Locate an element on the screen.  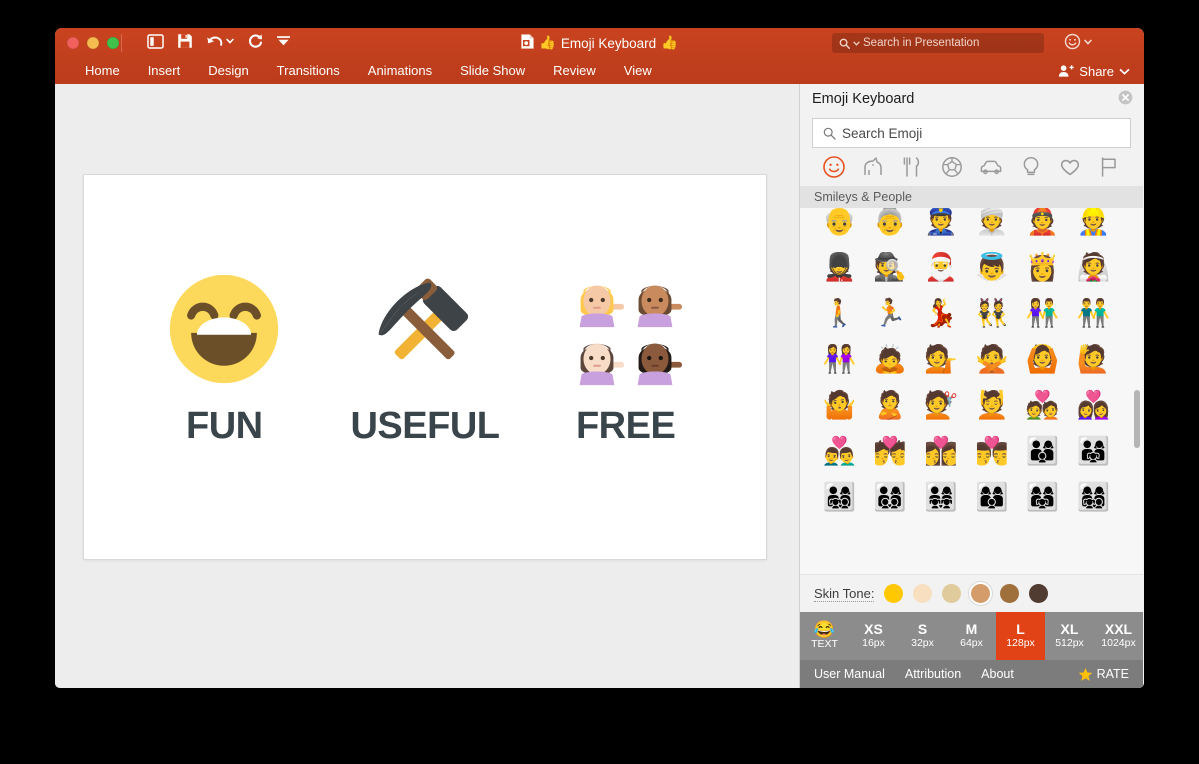
share-button: Share is located at coordinates (1094, 71).